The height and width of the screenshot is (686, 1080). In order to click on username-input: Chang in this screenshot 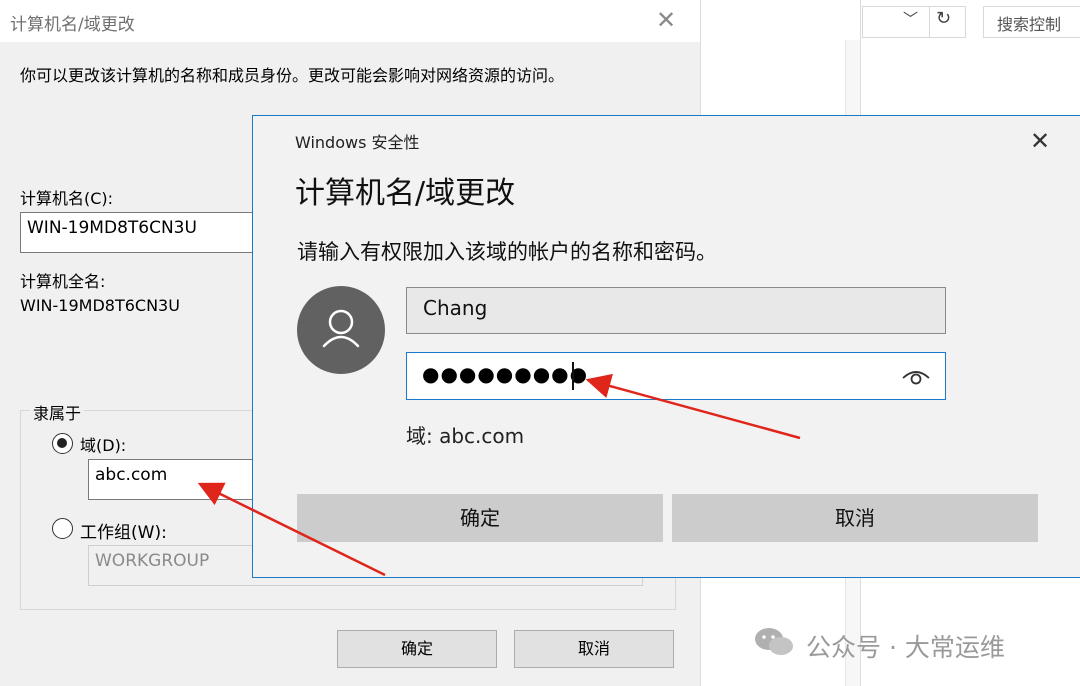, I will do `click(676, 310)`.